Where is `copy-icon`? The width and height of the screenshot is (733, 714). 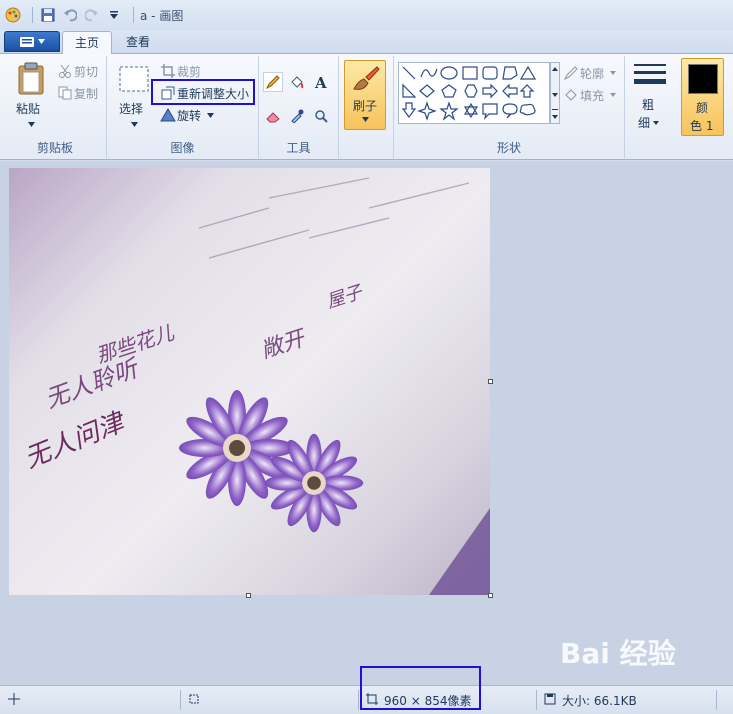
copy-icon is located at coordinates (65, 93).